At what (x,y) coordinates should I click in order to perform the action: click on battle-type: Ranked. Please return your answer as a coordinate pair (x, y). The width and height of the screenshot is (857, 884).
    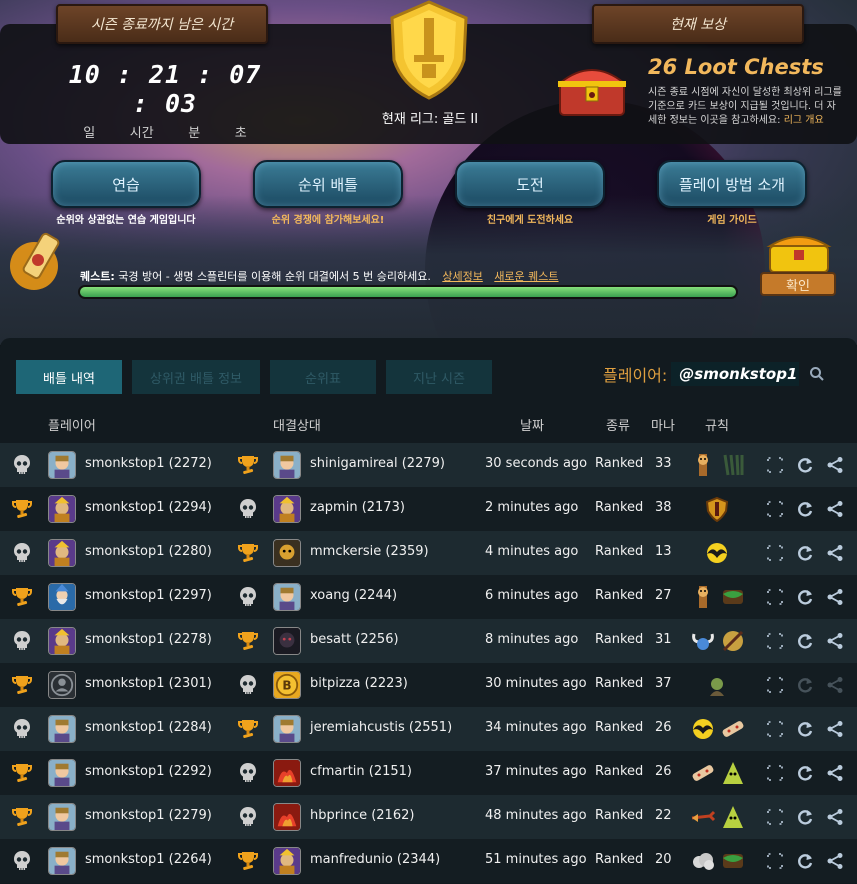
    Looking at the image, I should click on (619, 859).